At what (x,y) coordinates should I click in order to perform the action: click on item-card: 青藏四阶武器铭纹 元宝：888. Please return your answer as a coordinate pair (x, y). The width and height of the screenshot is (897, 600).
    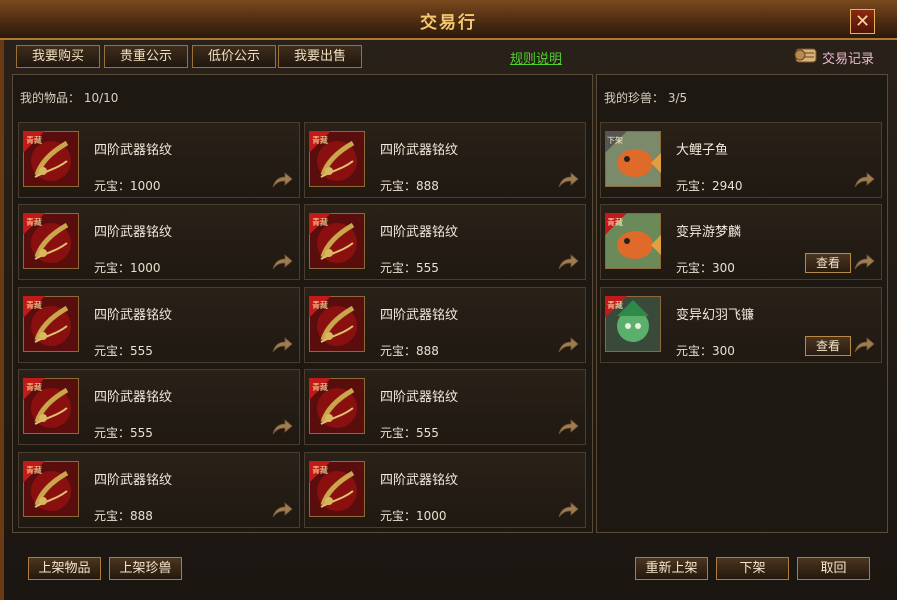
    Looking at the image, I should click on (445, 325).